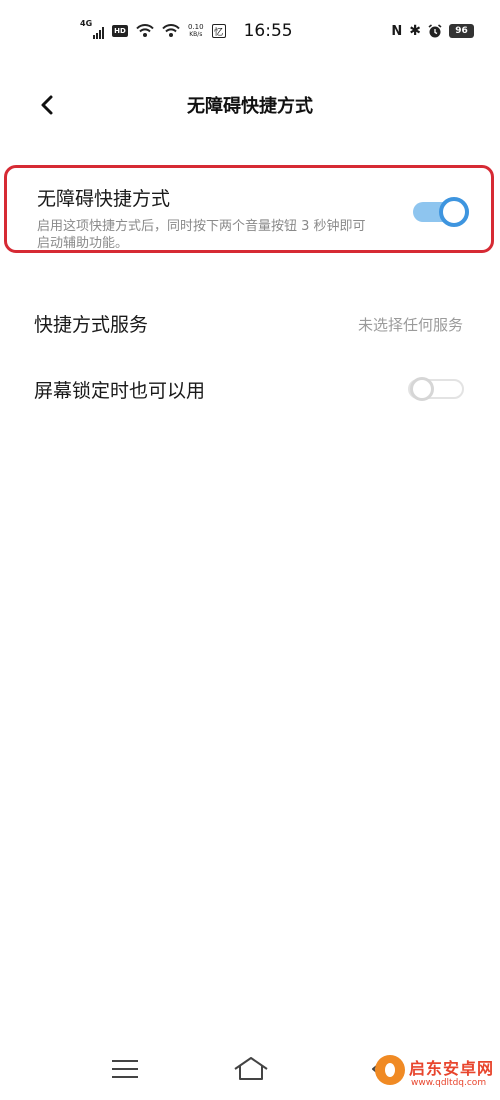 Image resolution: width=500 pixels, height=1100 pixels. I want to click on status-bar: 4G HD 0.10 KB/s 忆 16:55 N ✱ 96, so click(250, 31).